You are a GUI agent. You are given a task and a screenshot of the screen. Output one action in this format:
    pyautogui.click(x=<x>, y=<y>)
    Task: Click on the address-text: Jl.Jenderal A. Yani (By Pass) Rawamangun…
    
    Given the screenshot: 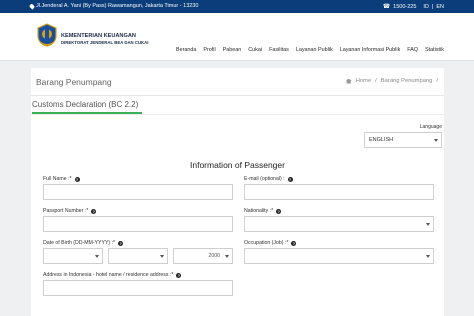 What is the action you would take?
    pyautogui.click(x=117, y=6)
    